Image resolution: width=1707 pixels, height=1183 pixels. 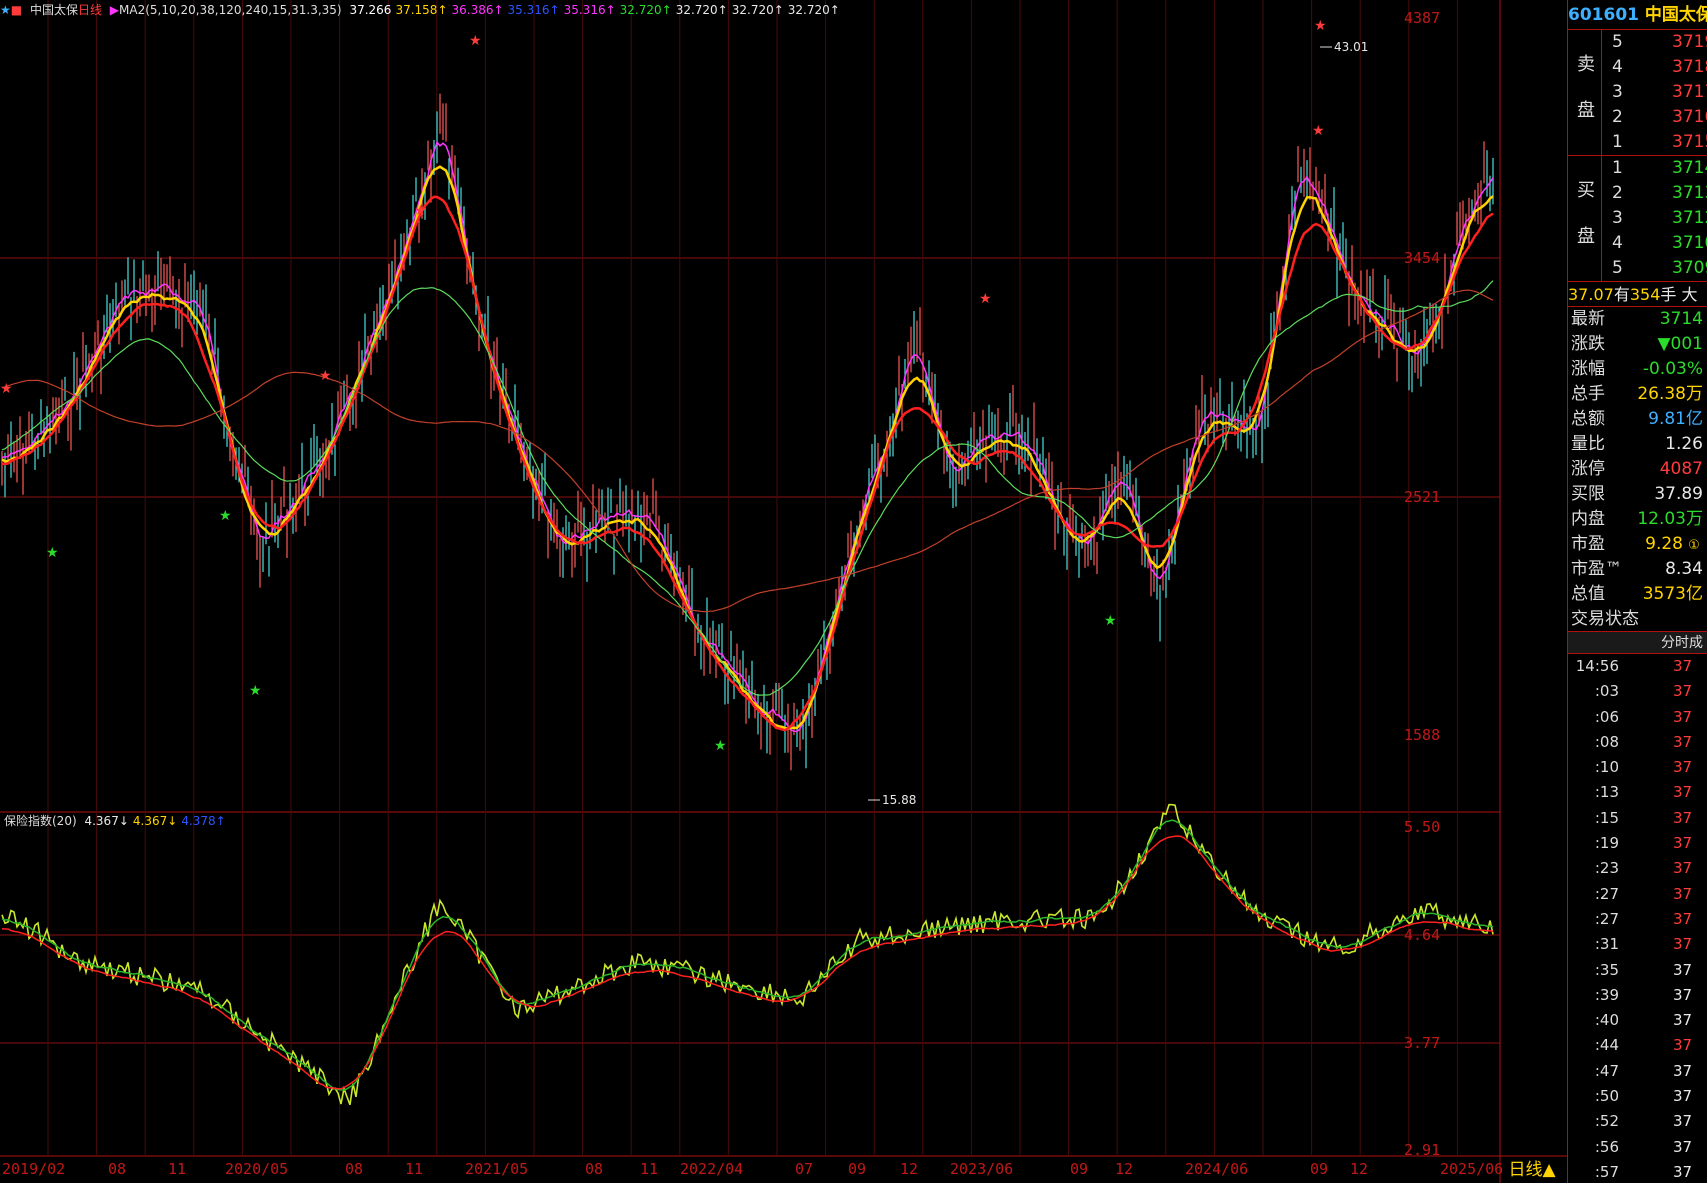 I want to click on quote-key: 涨停, so click(x=1588, y=469).